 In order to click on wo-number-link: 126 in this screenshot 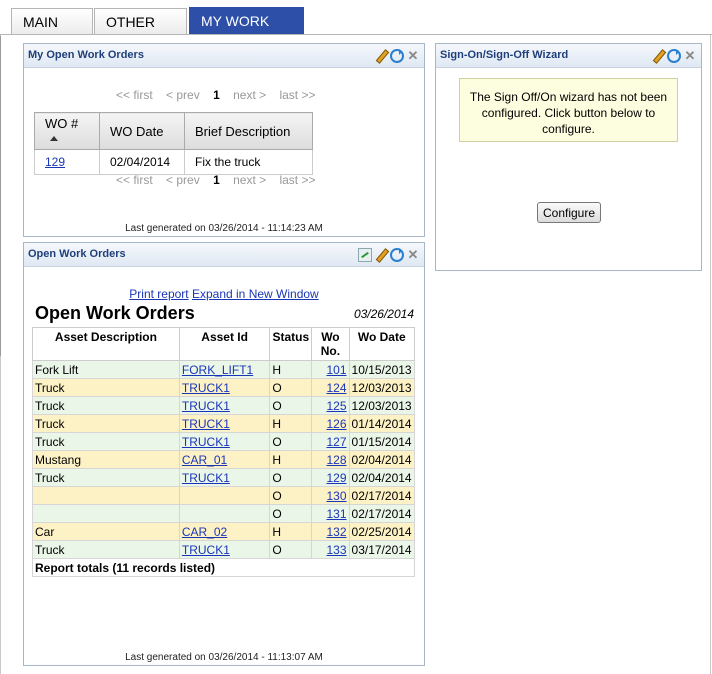, I will do `click(337, 424)`.